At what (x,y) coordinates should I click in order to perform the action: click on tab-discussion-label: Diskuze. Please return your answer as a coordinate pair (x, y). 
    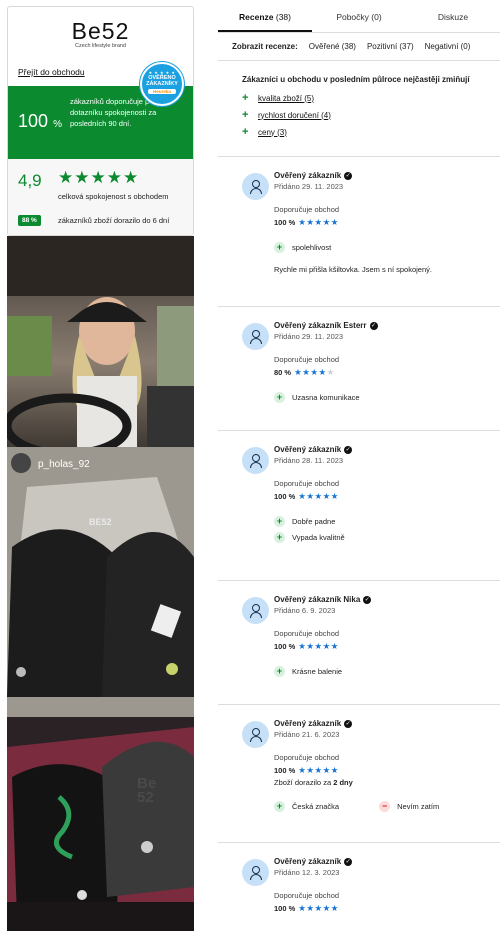
    Looking at the image, I should click on (453, 17).